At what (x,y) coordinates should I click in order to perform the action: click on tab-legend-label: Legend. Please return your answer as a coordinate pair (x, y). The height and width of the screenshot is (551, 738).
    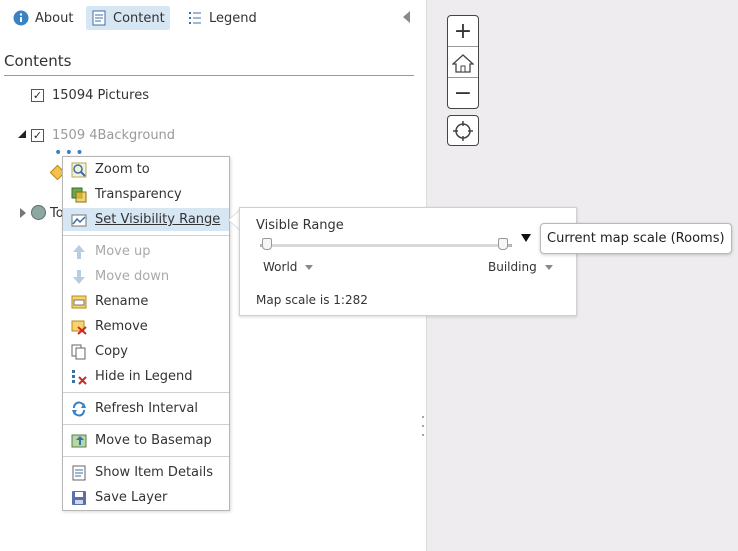
    Looking at the image, I should click on (233, 18).